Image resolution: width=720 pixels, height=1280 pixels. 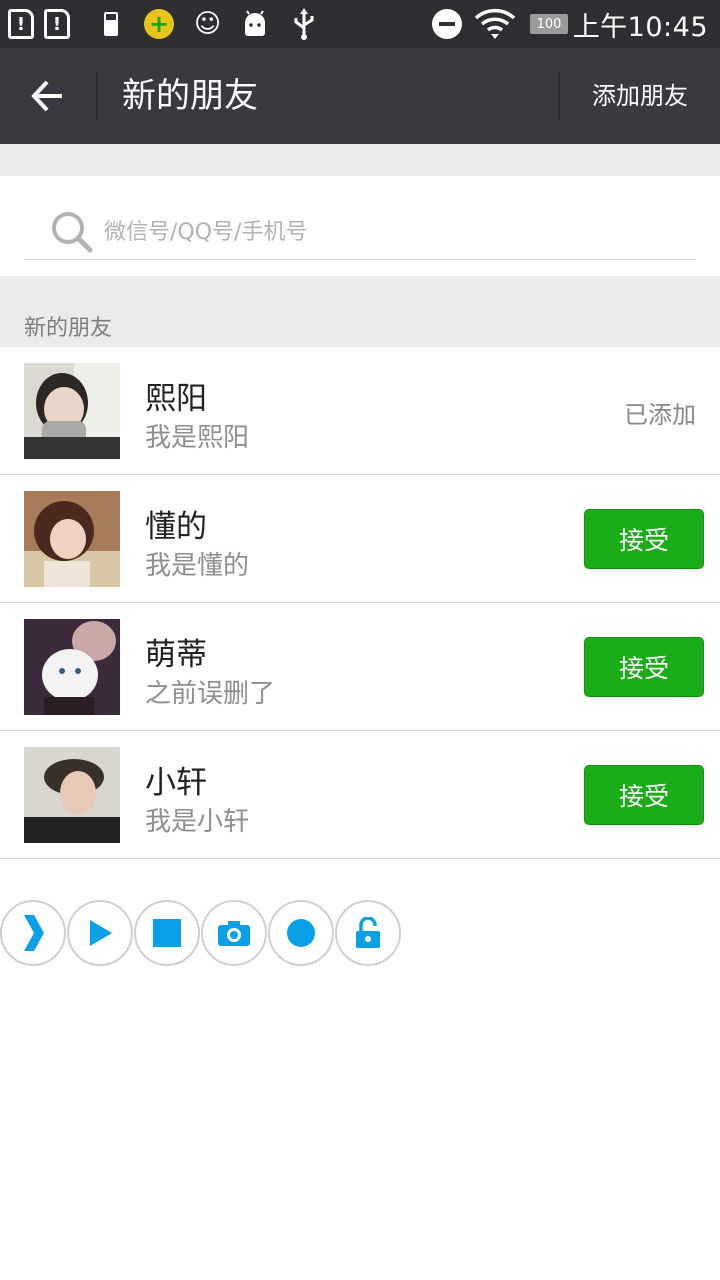 I want to click on battery-icon: 100, so click(x=549, y=24).